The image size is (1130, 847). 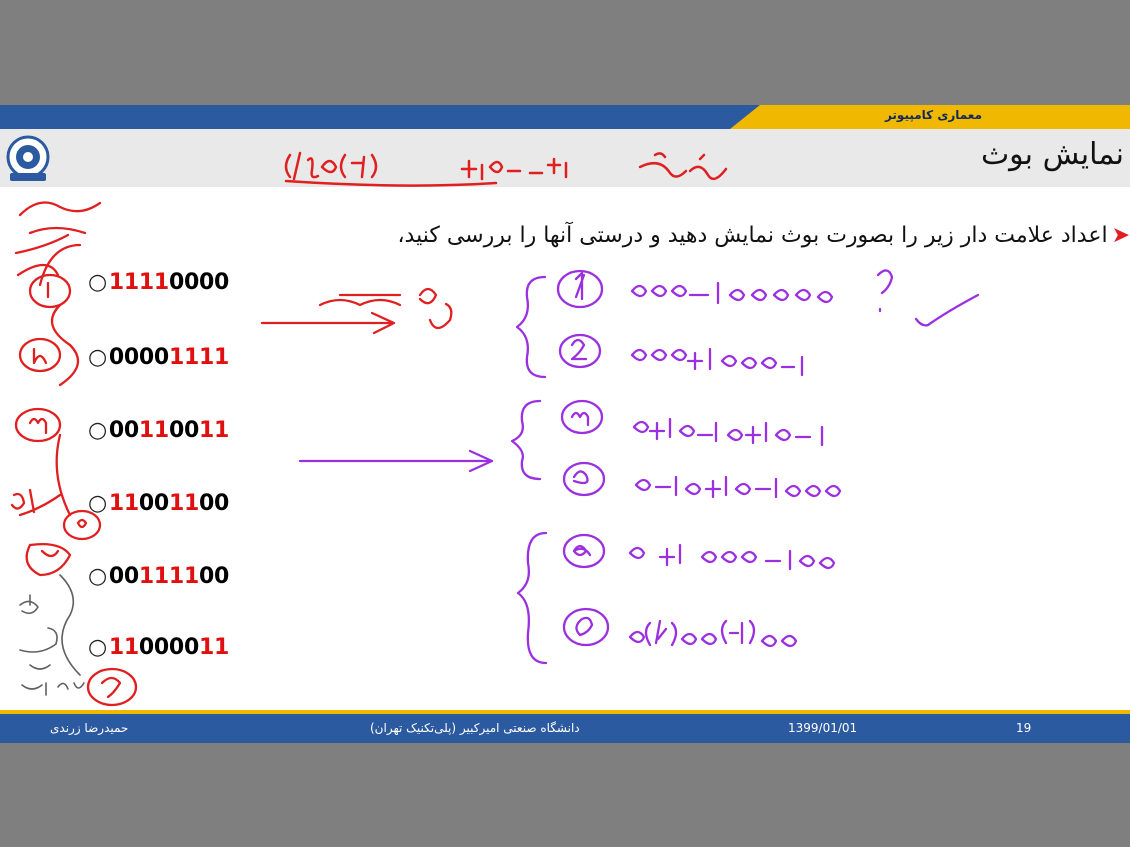 What do you see at coordinates (158, 430) in the screenshot?
I see `binary-item-3: ○00110011` at bounding box center [158, 430].